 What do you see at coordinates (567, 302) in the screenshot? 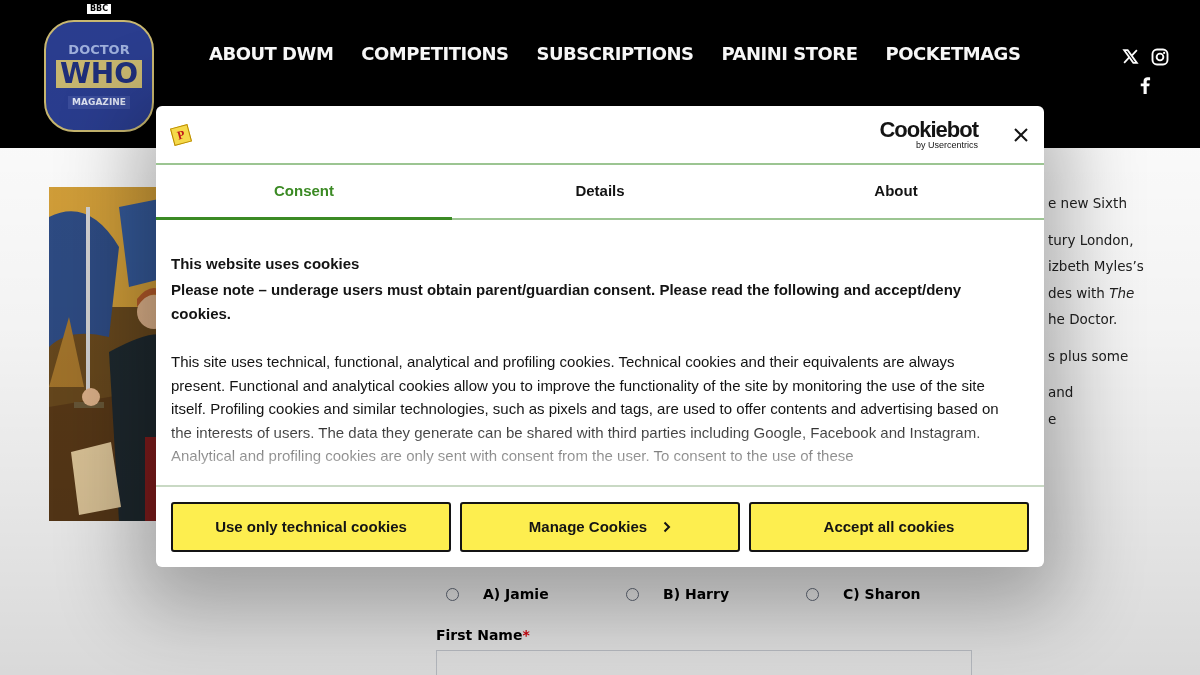
I see `consent-note: Please note – underage users must obtain parent/guardian consent. Please read the following and accept/deny cookies.` at bounding box center [567, 302].